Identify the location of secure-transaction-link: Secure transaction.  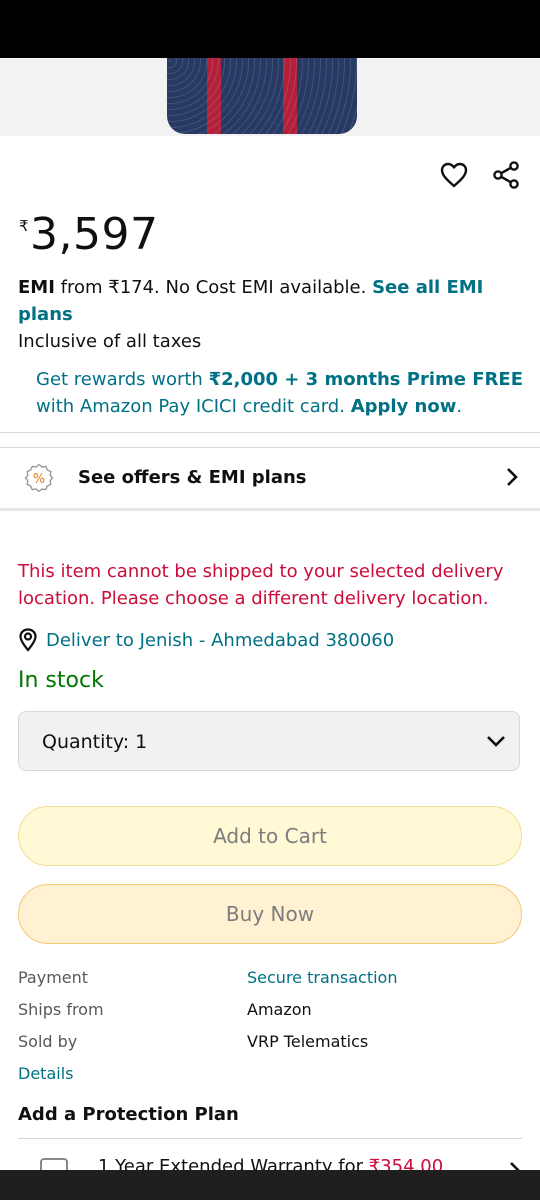
(322, 978).